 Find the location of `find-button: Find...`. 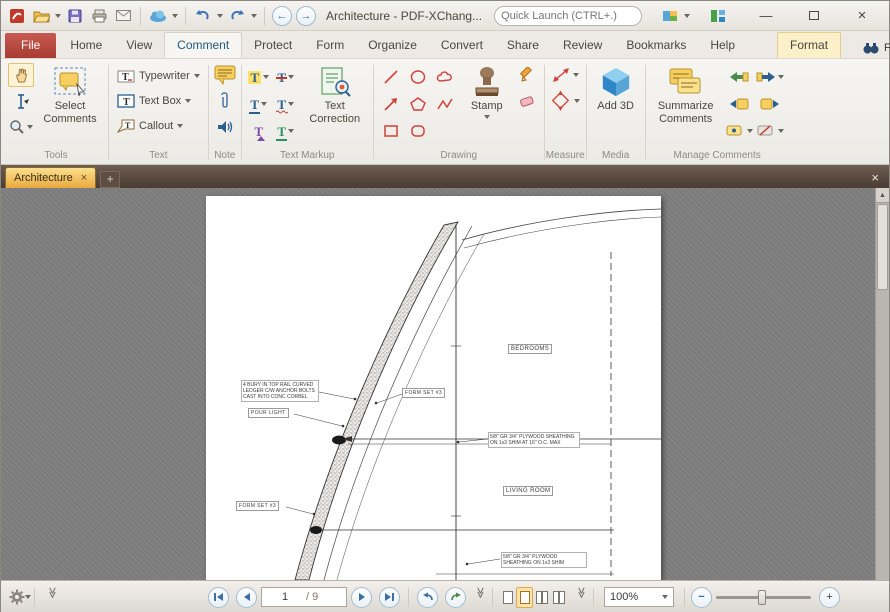

find-button: Find... is located at coordinates (872, 48).